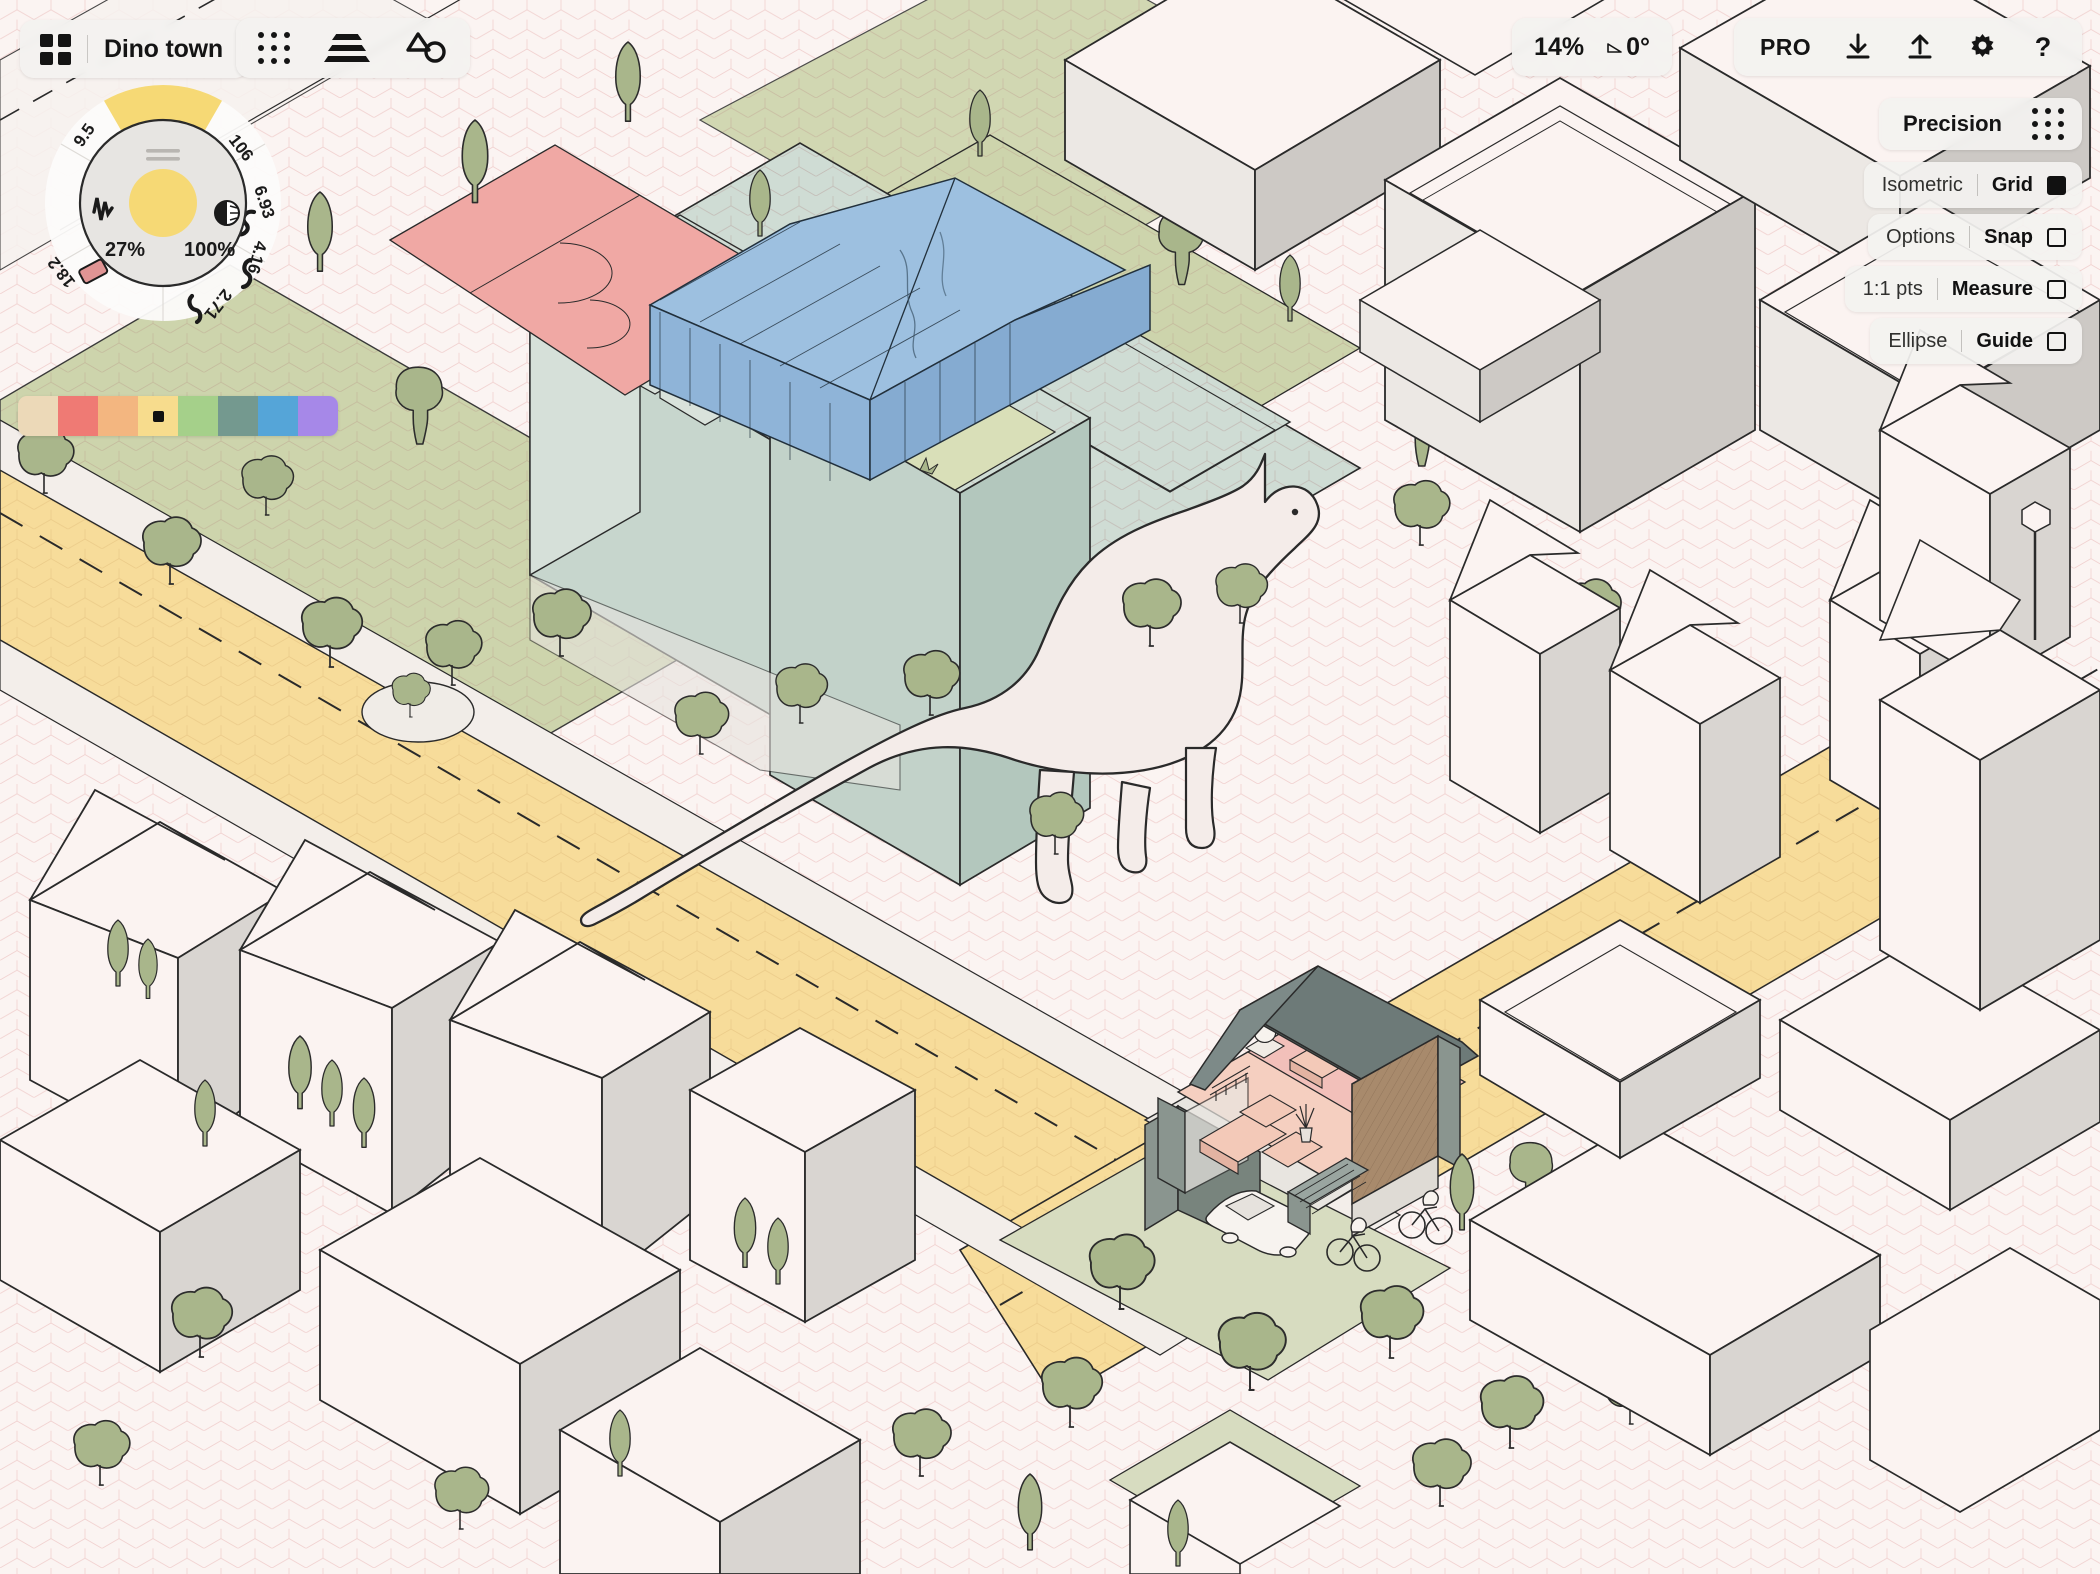  I want to click on gear-icon, so click(1982, 47).